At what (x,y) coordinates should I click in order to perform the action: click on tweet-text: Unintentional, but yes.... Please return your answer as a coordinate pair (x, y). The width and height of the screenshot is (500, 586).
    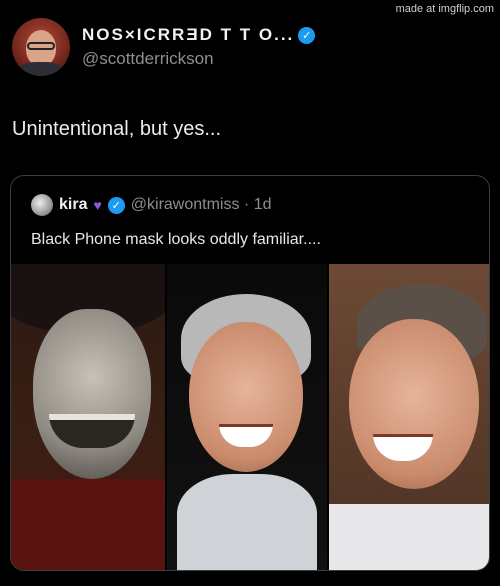
    Looking at the image, I should click on (117, 129).